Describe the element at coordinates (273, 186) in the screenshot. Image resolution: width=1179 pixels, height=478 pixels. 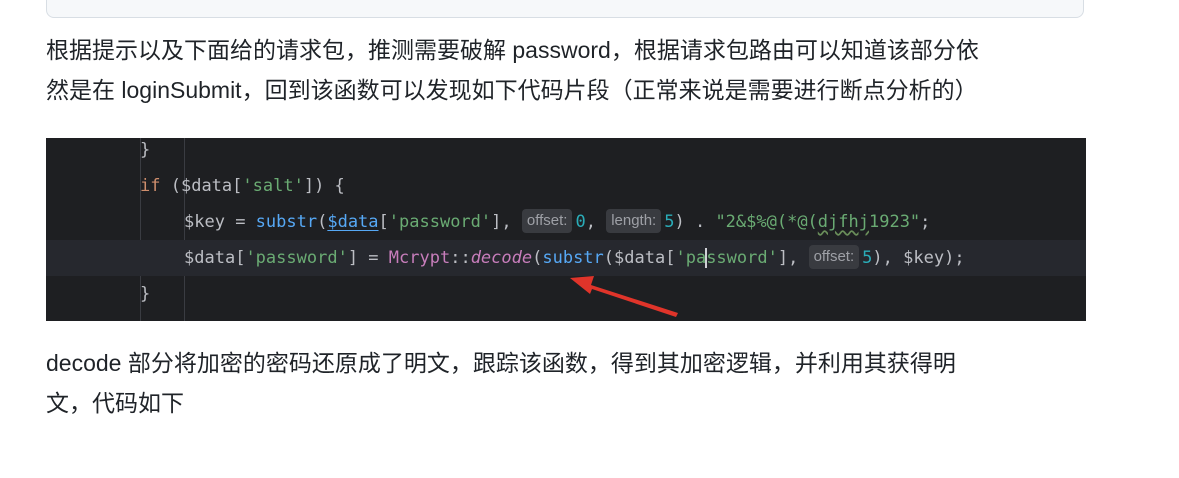
I see `code-token: 'salt'` at that location.